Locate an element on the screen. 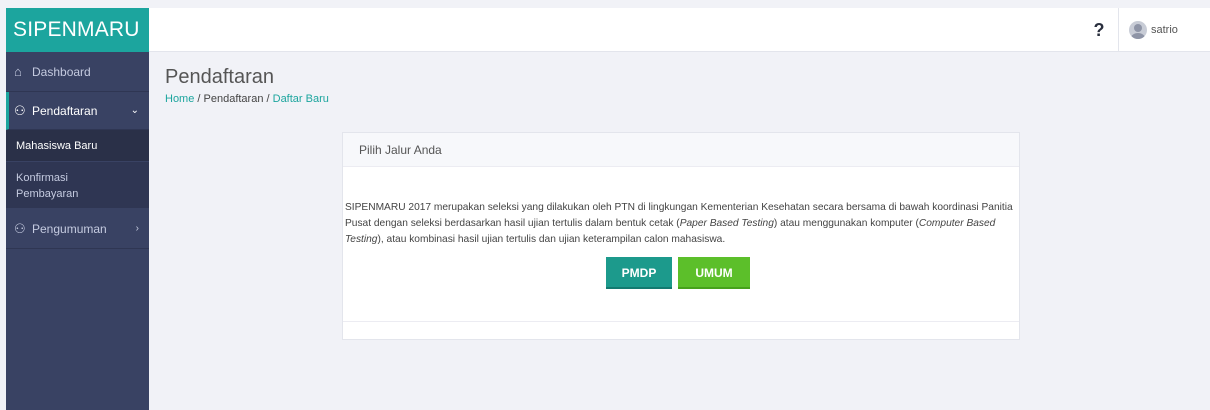 Image resolution: width=1210 pixels, height=410 pixels. sidebar-item-dashboard: ⌂ Dashboard is located at coordinates (77, 72).